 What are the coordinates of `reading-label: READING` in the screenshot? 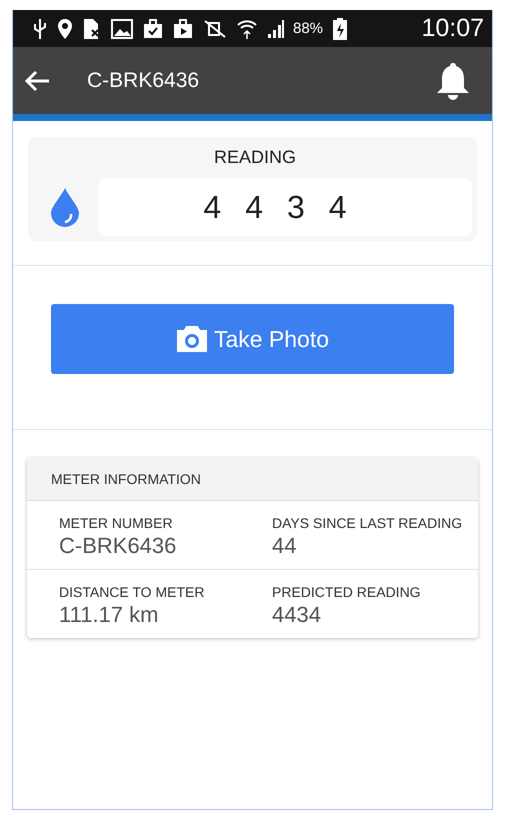 It's located at (255, 157).